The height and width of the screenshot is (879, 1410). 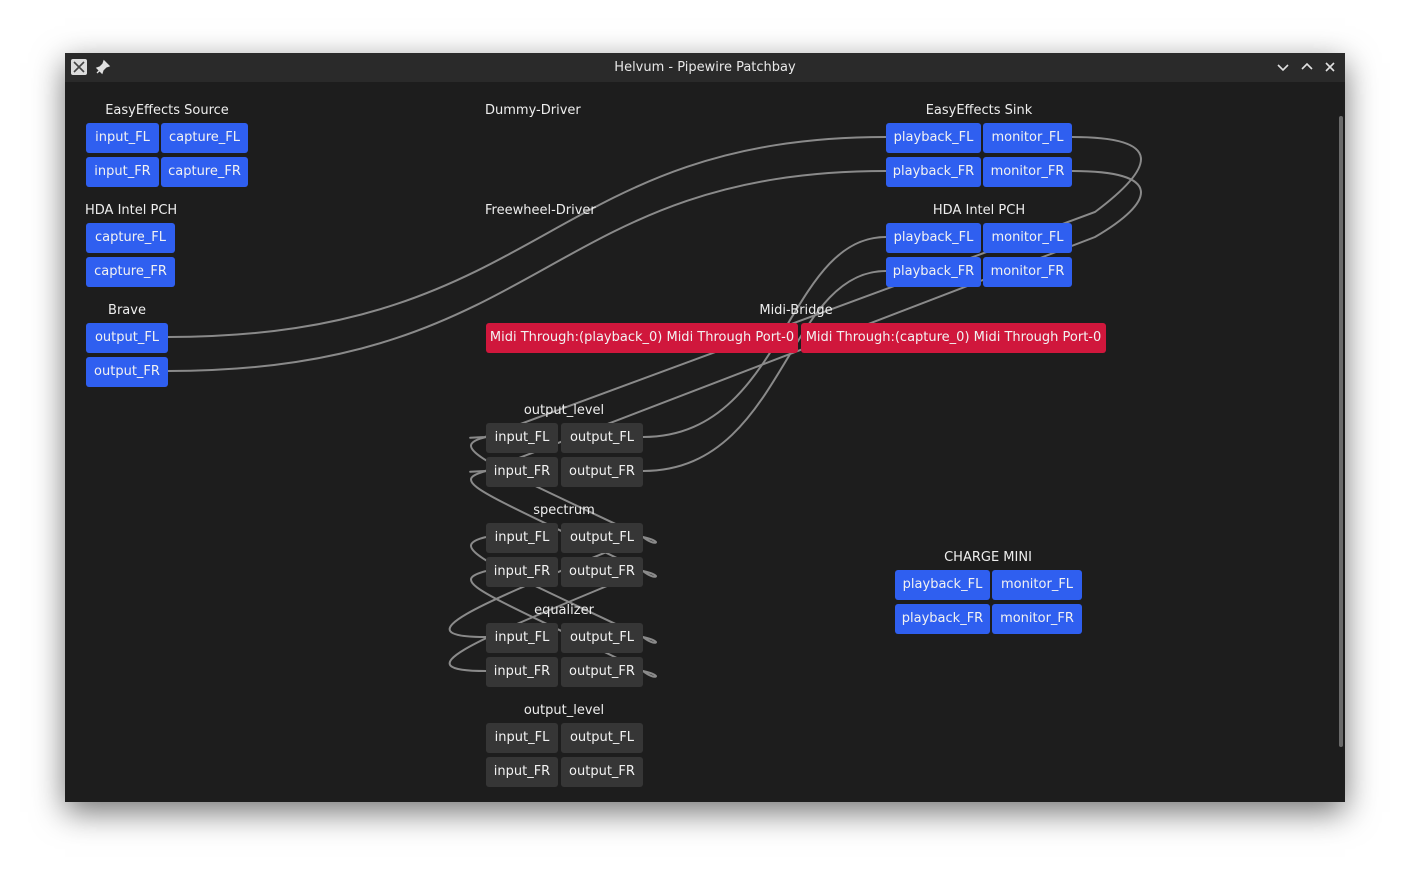 I want to click on node-title-charge-mini: CHARGE MINI, so click(x=988, y=557).